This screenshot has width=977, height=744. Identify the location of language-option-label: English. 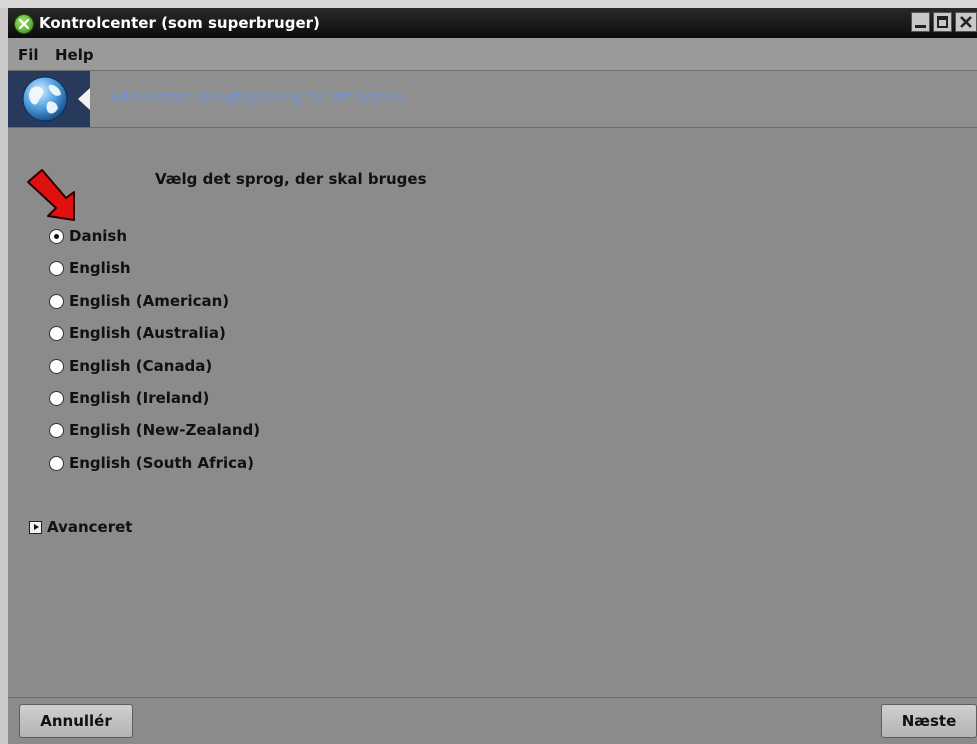
(100, 268).